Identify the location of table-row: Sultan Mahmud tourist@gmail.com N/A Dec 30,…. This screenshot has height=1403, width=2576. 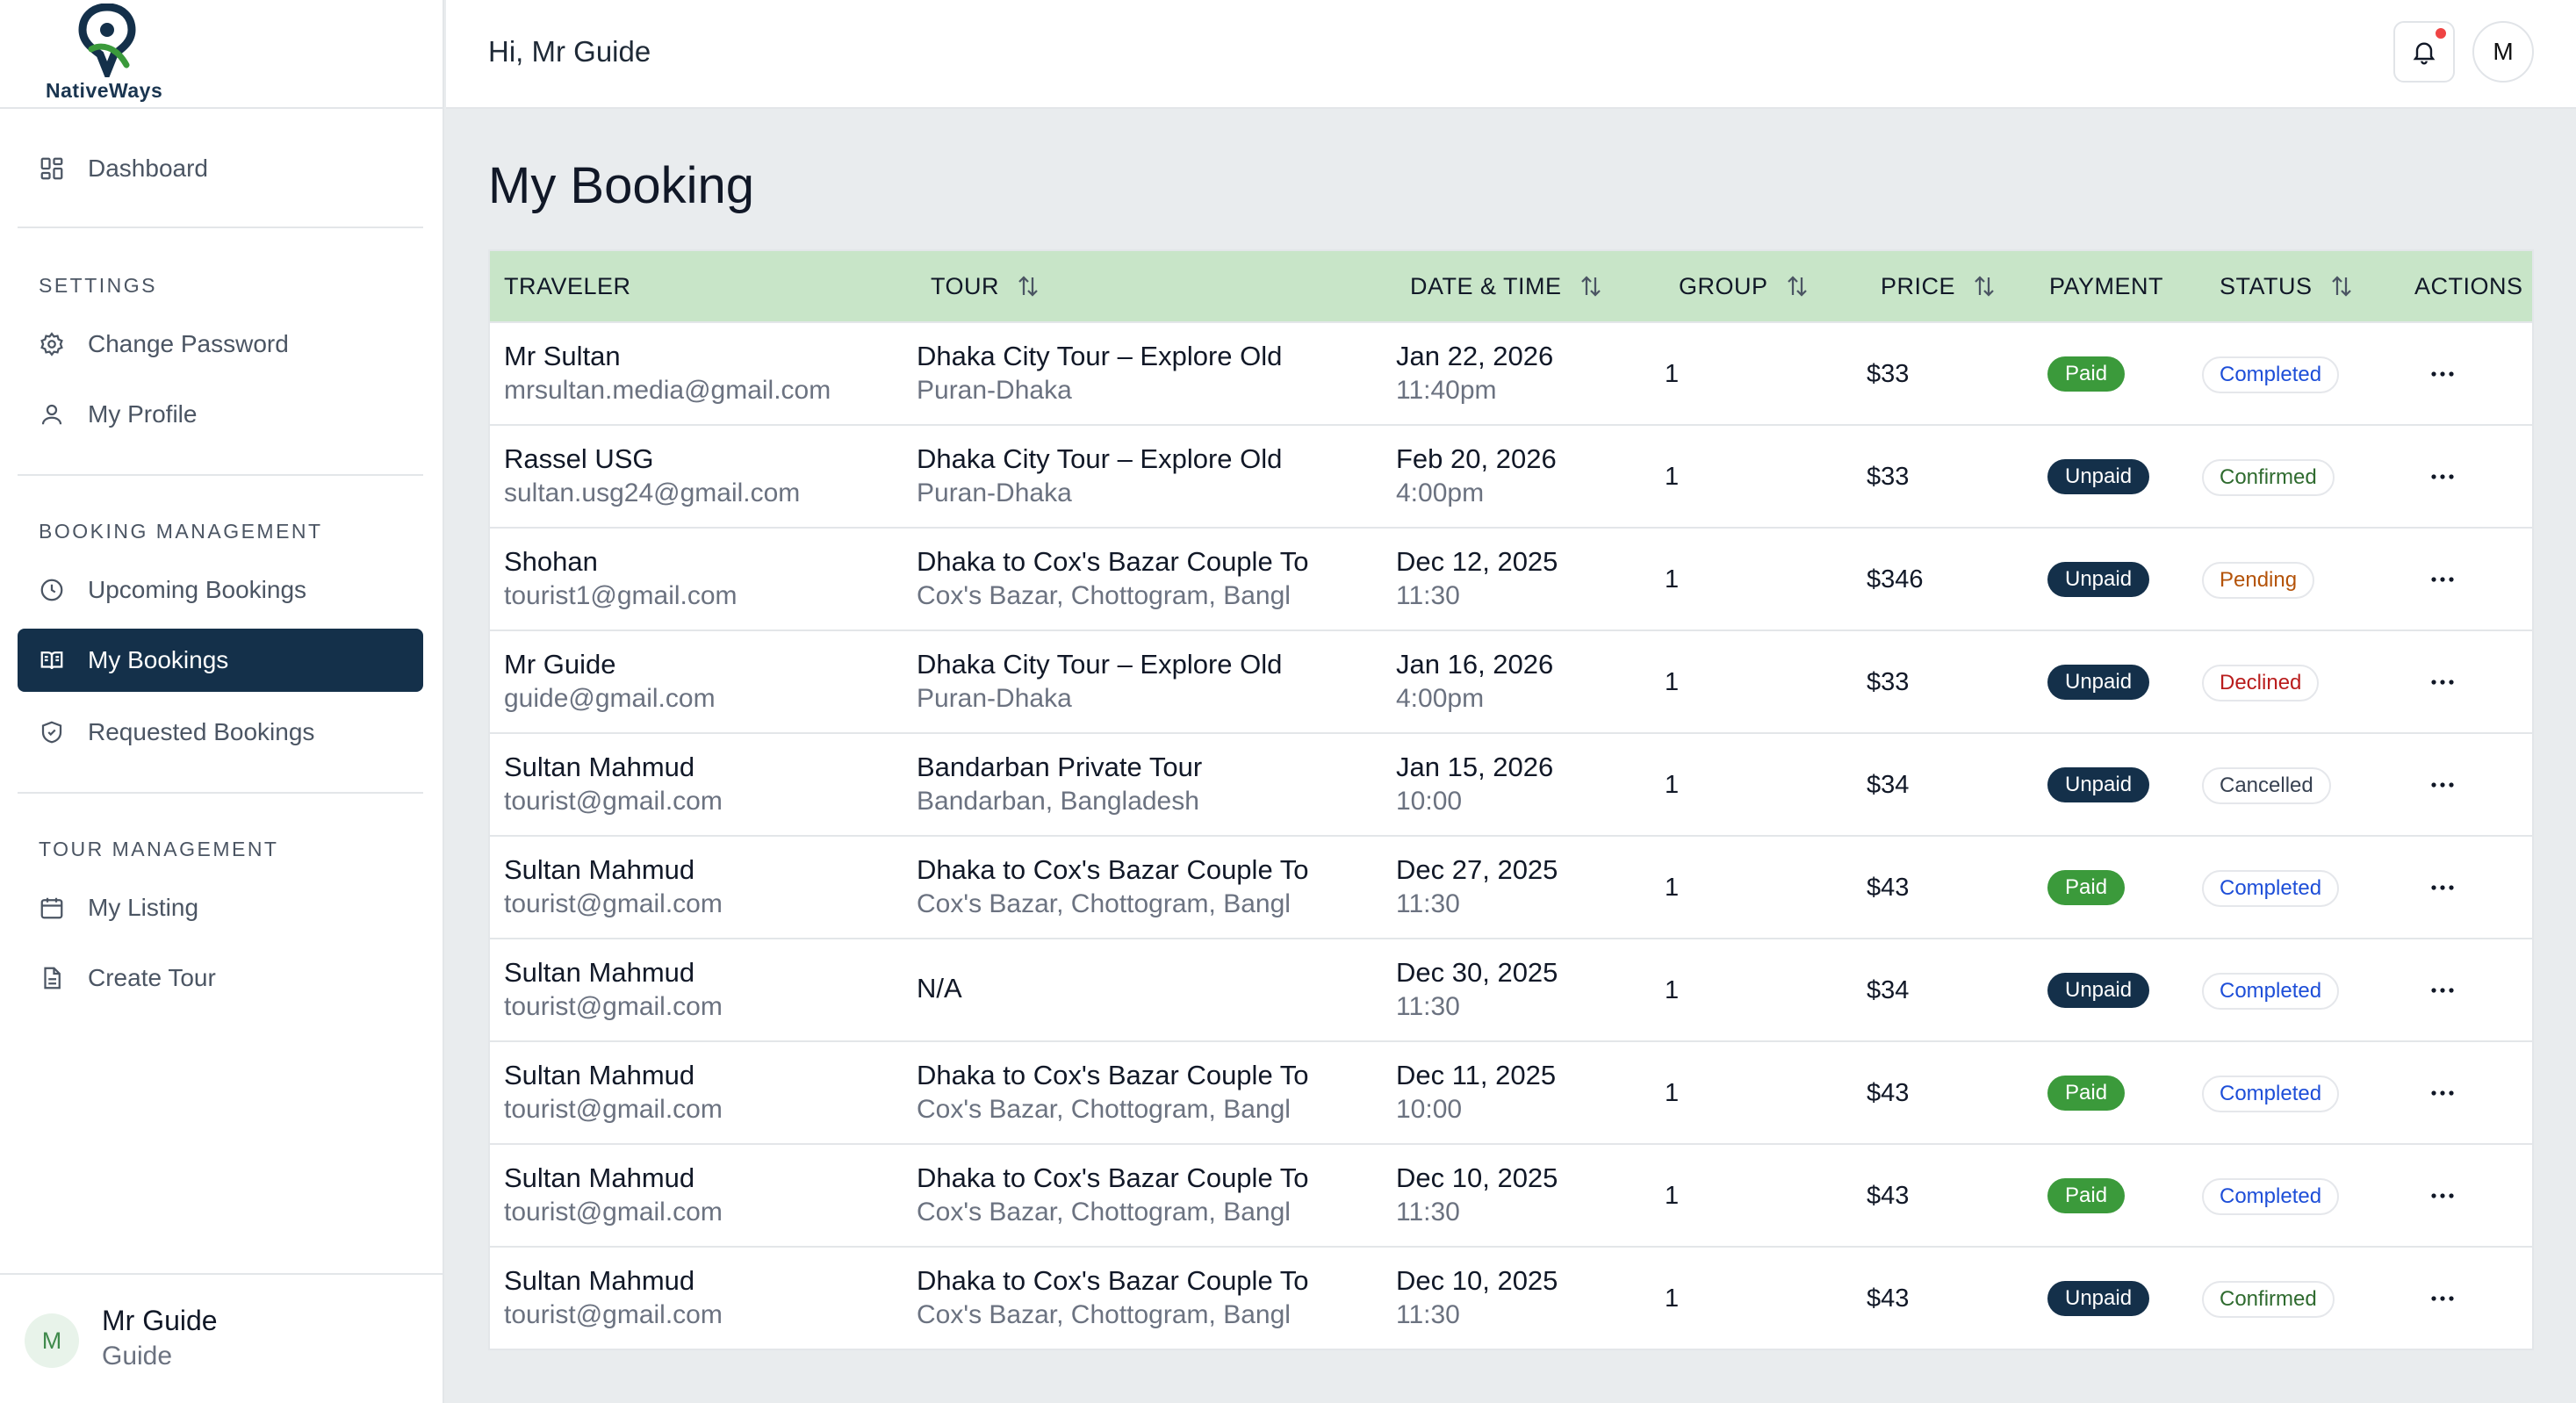
(1511, 989).